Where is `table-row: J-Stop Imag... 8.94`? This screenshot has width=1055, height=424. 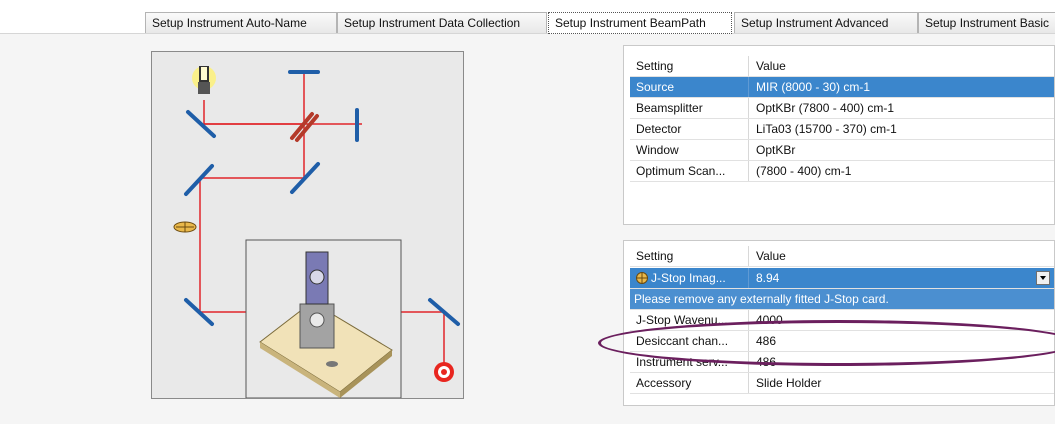 table-row: J-Stop Imag... 8.94 is located at coordinates (842, 278).